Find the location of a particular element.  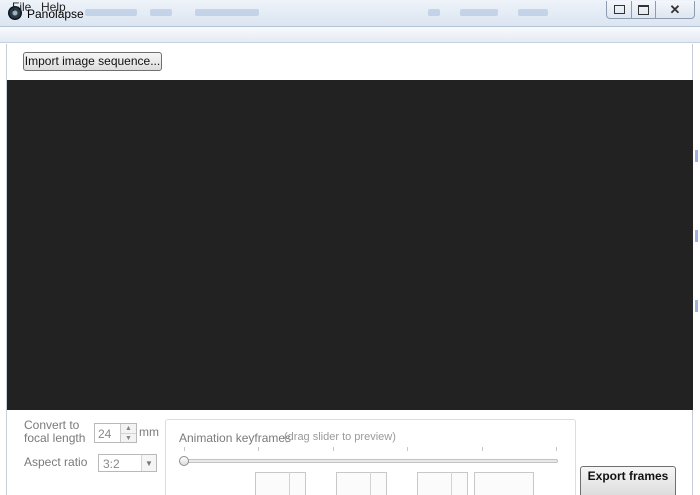

restore-button is located at coordinates (643, 10).